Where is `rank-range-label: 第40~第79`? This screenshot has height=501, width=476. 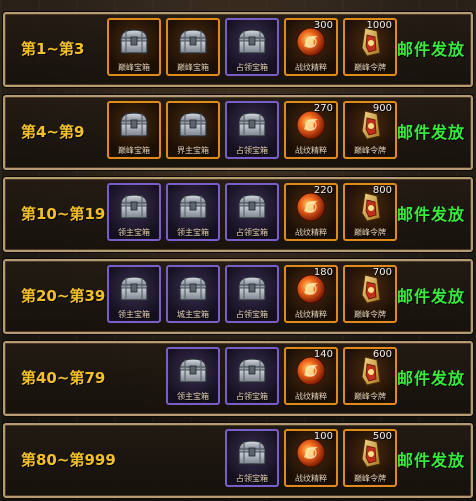
rank-range-label: 第40~第79 is located at coordinates (63, 378).